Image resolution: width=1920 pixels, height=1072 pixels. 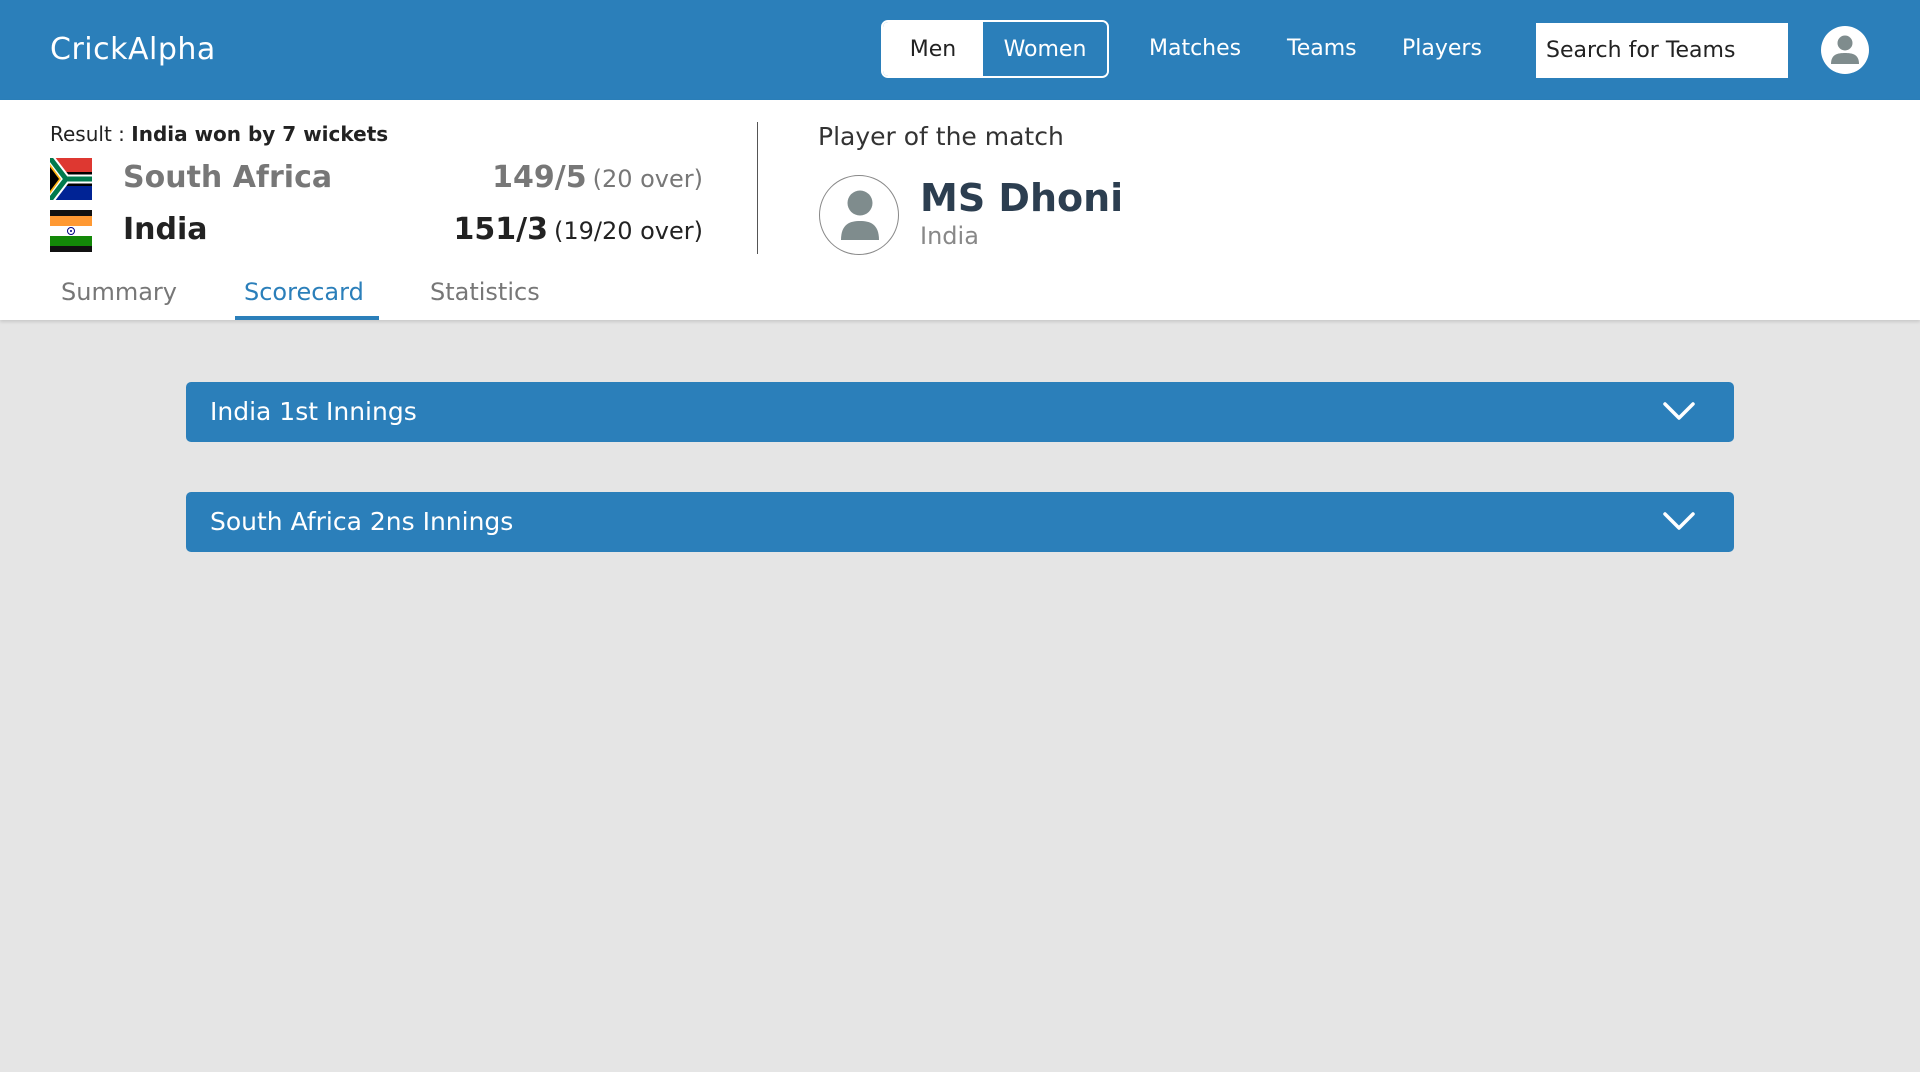 What do you see at coordinates (304, 292) in the screenshot?
I see `tab-scorecard: Scorecard` at bounding box center [304, 292].